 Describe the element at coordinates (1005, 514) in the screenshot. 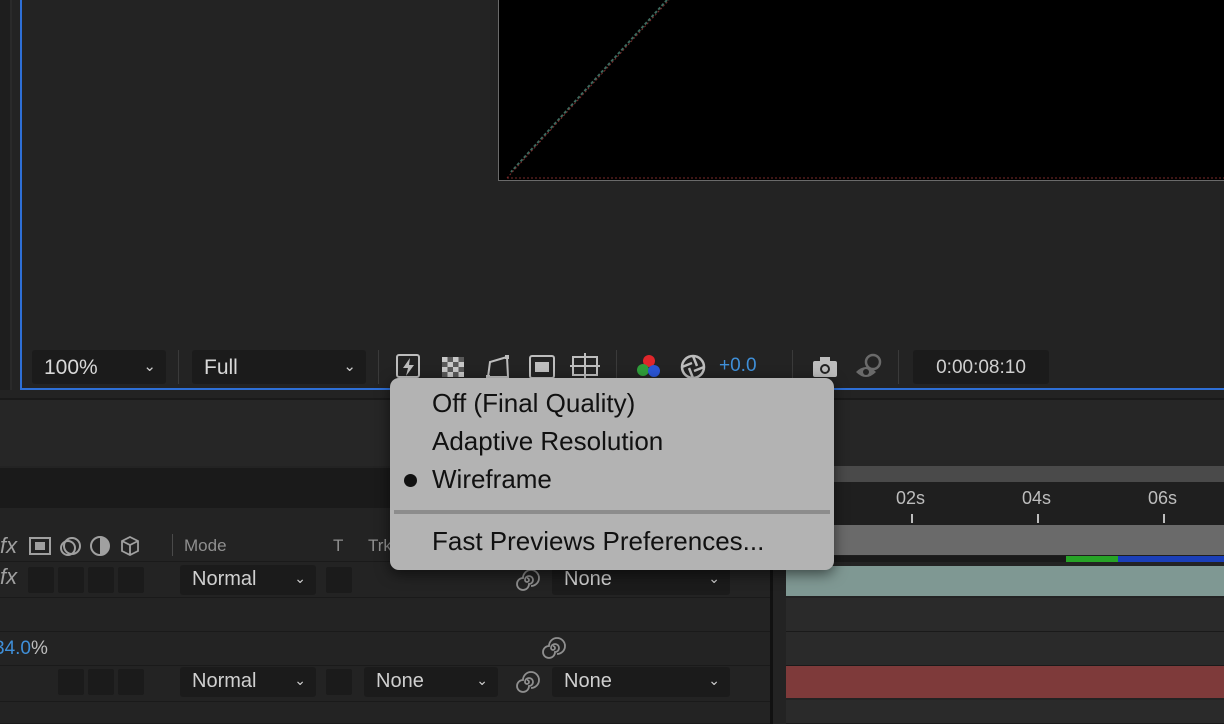

I see `time-ruler: 02s 04s 06s` at that location.